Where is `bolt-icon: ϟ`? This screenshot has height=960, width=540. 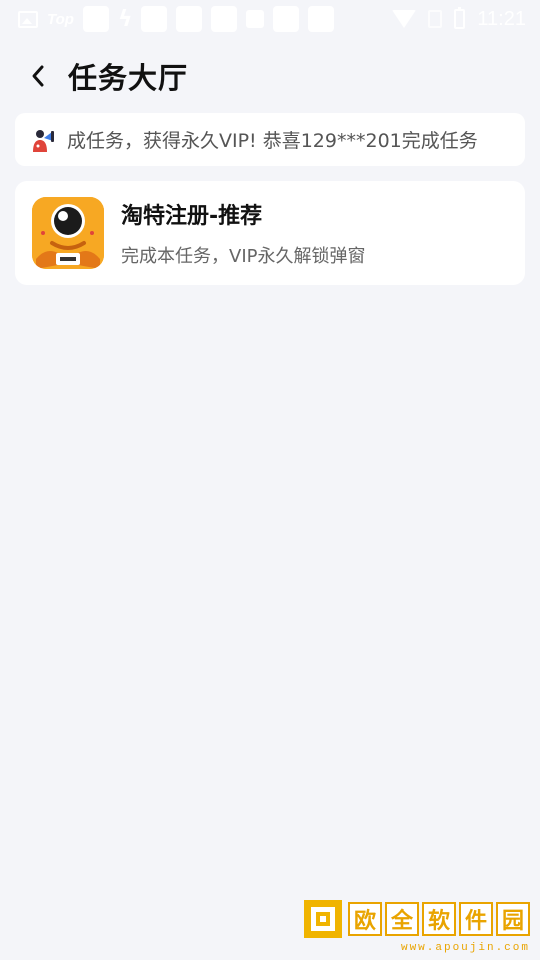
bolt-icon: ϟ is located at coordinates (125, 19).